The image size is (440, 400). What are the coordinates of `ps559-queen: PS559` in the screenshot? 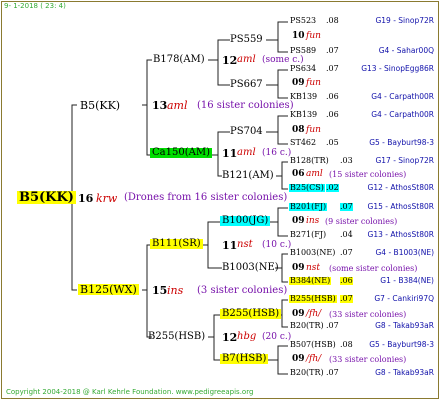 It's located at (246, 40).